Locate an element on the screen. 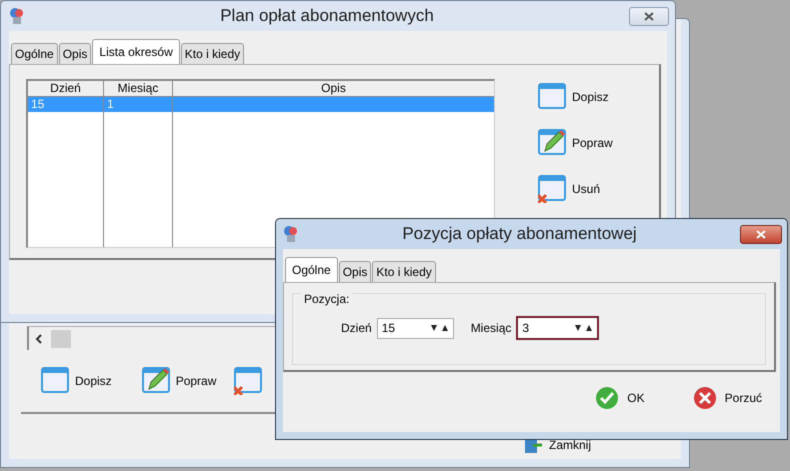  column-header: Miesiąc is located at coordinates (138, 88).